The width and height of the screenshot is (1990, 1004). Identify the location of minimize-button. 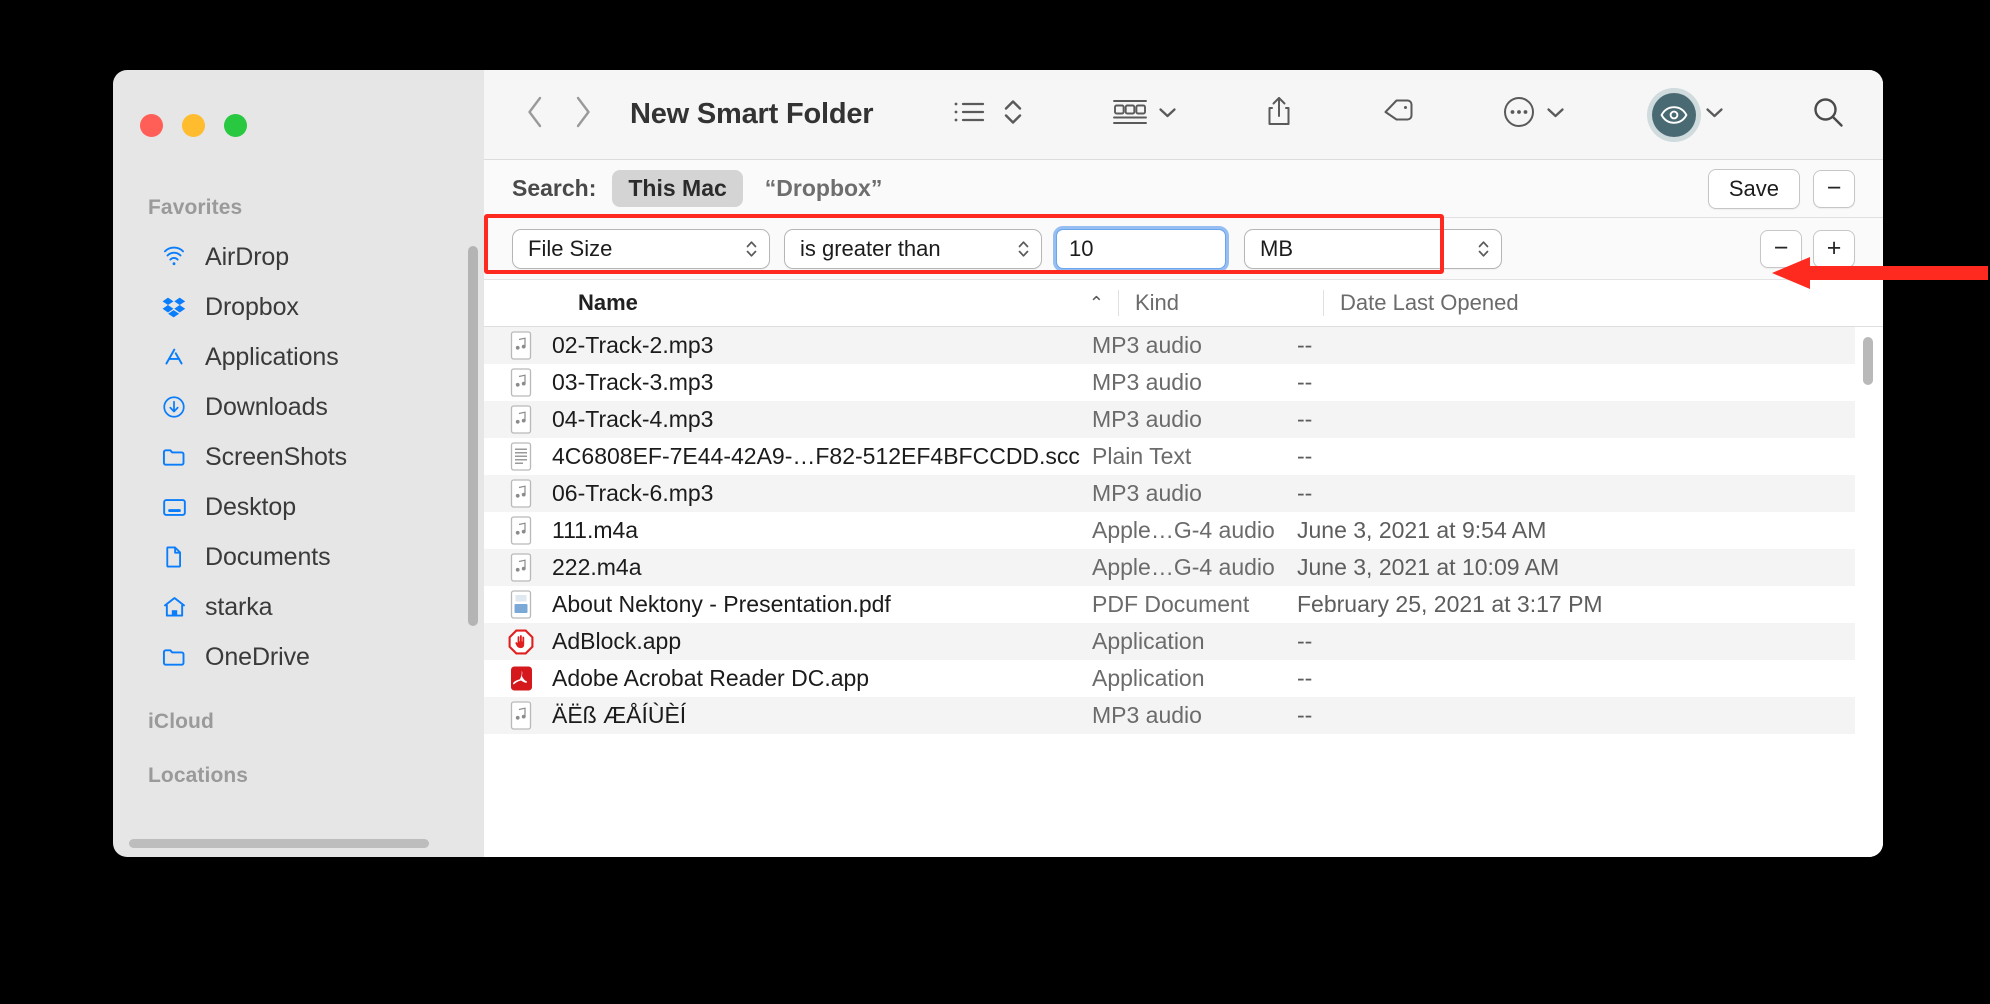
(193, 125).